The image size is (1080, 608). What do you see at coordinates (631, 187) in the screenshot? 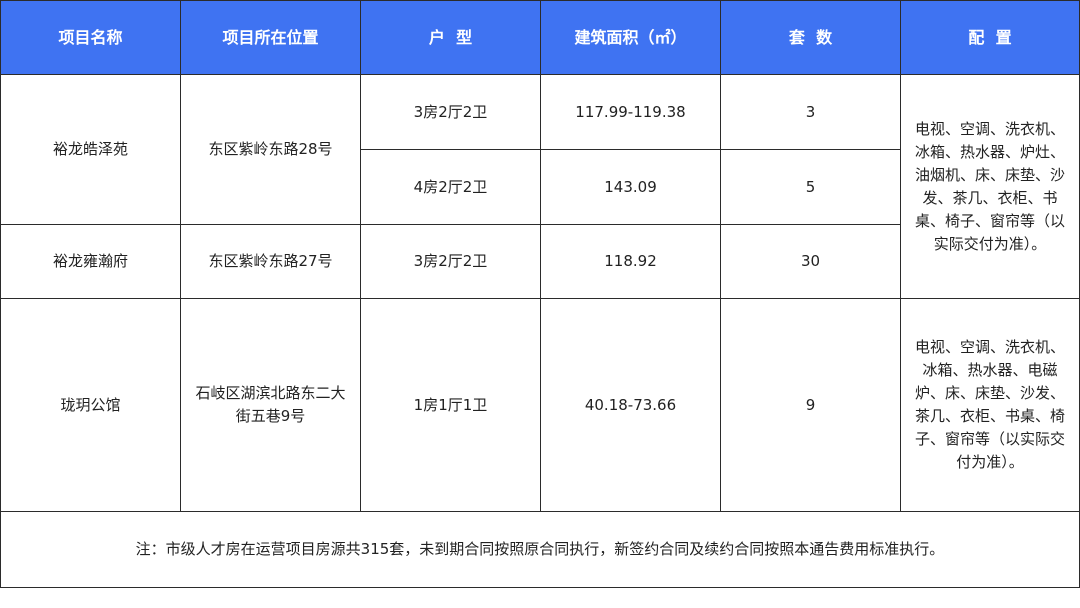
I see `unit-area: 143.09` at bounding box center [631, 187].